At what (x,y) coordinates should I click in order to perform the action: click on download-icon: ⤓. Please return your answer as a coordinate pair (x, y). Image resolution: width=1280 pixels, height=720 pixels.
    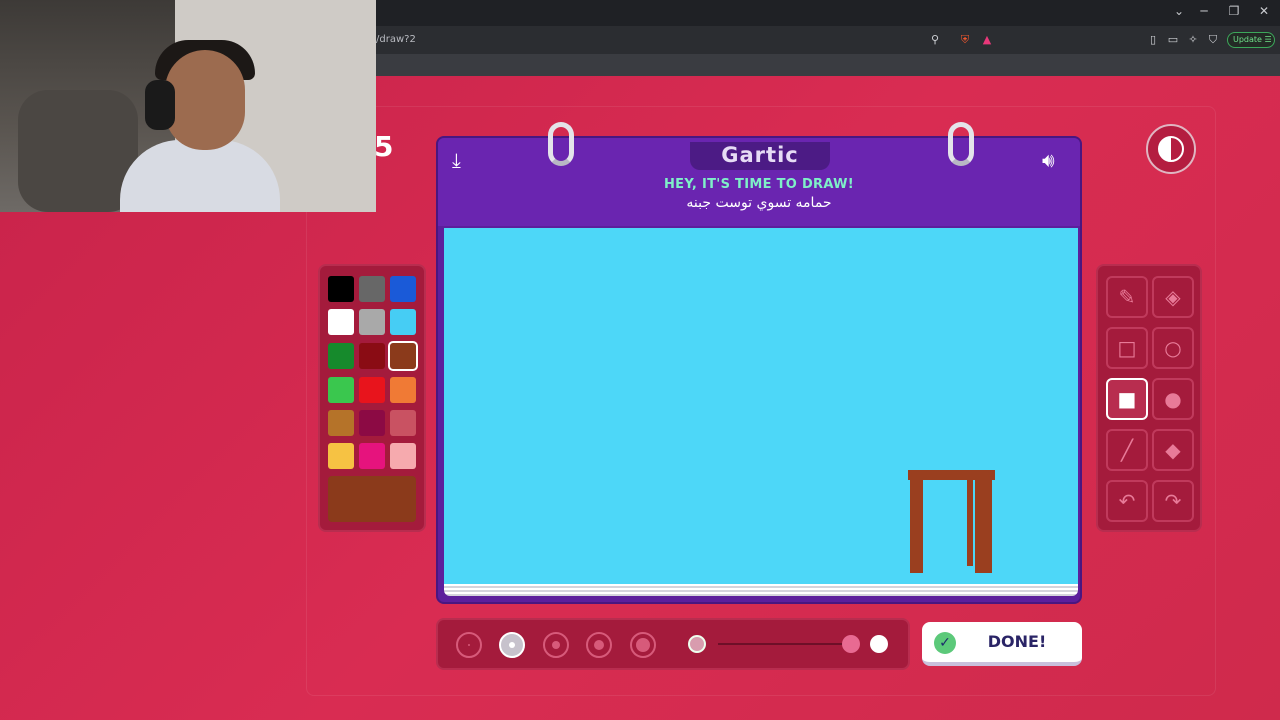
    Looking at the image, I should click on (456, 160).